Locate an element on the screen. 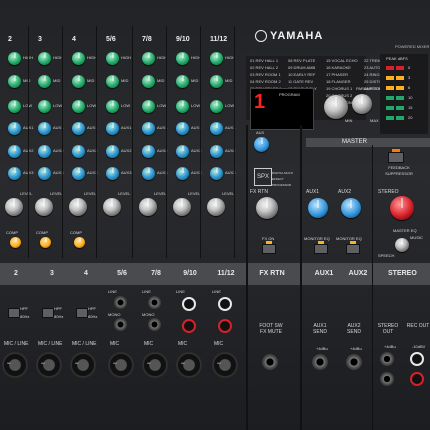 The height and width of the screenshot is (430, 430). program-select-knob is located at coordinates (336, 107).